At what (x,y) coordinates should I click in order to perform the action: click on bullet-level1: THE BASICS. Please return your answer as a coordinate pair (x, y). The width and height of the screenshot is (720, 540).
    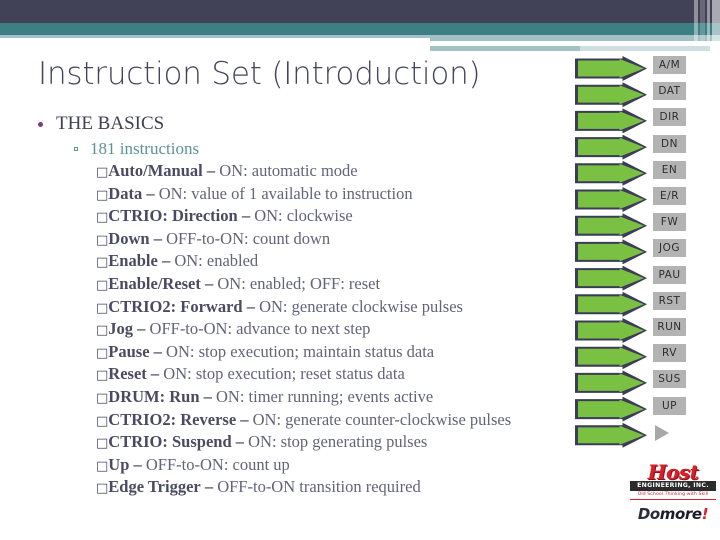
    Looking at the image, I should click on (328, 124).